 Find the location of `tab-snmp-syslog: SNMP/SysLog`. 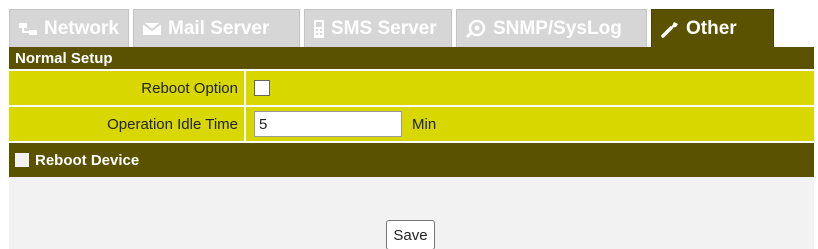

tab-snmp-syslog: SNMP/SysLog is located at coordinates (551, 28).